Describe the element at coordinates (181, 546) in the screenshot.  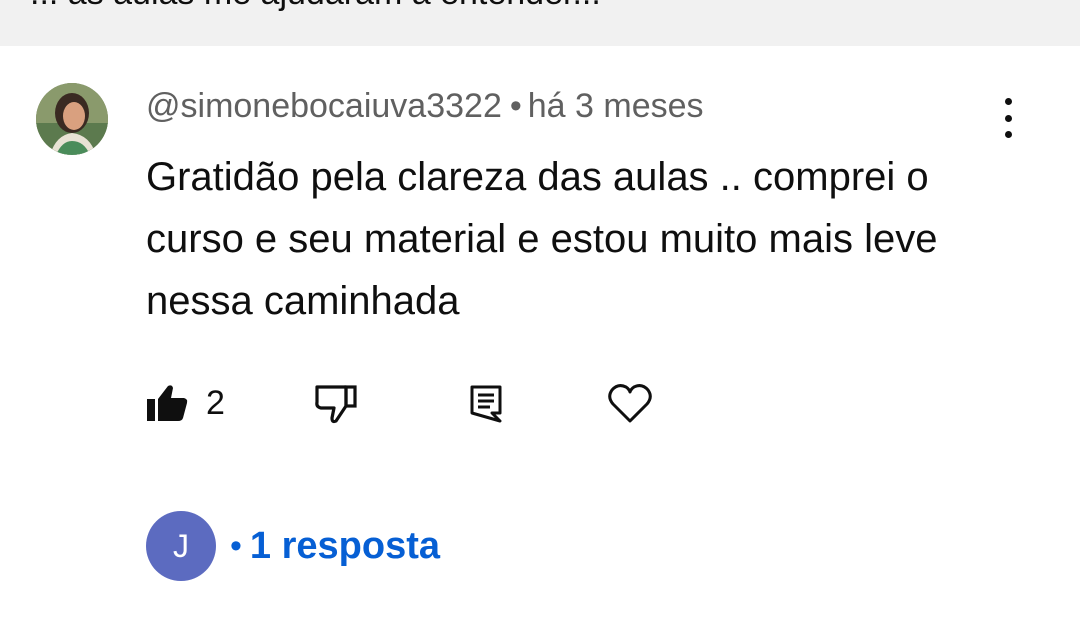
I see `reply-author-avatar: J` at that location.